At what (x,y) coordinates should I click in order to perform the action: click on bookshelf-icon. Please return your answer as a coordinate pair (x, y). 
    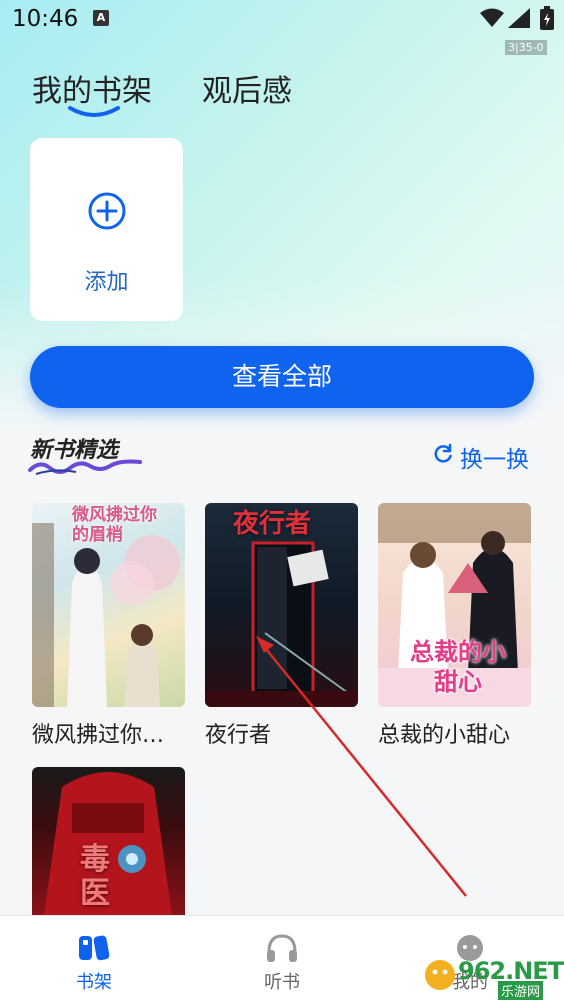
    Looking at the image, I should click on (94, 948).